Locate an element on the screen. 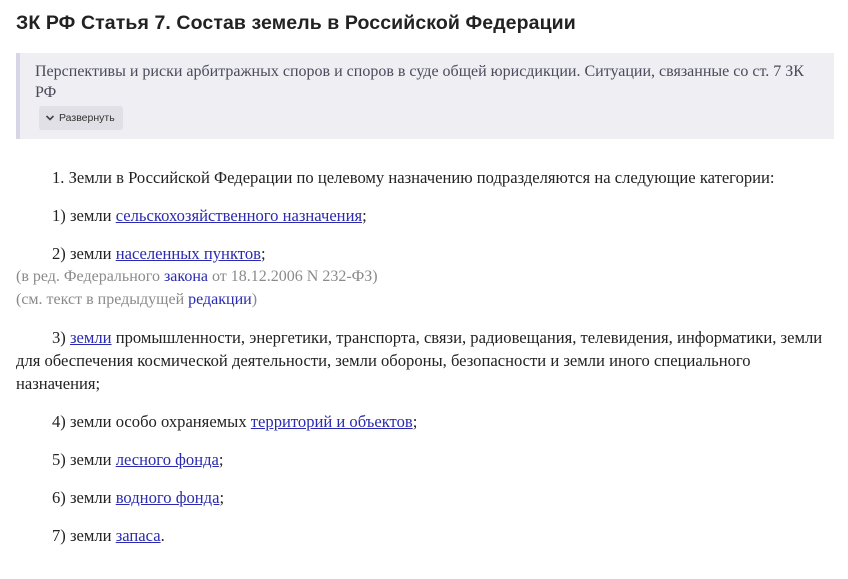 The height and width of the screenshot is (579, 848). article-item-2: 2) земли населенных пунктов; is located at coordinates (159, 253).